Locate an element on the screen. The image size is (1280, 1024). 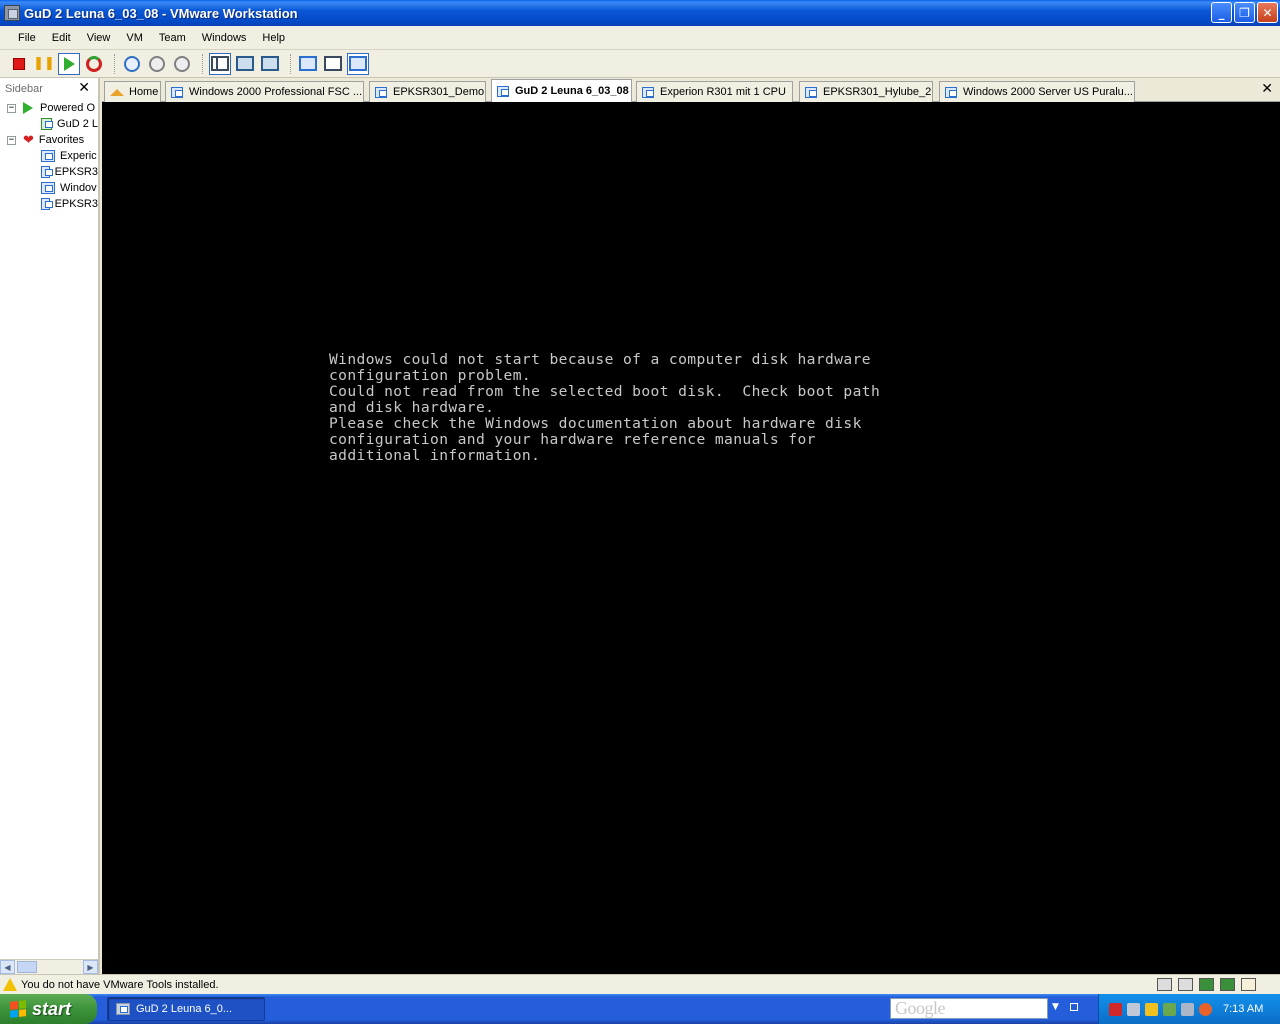
console-line: additional information. is located at coordinates (435, 455).